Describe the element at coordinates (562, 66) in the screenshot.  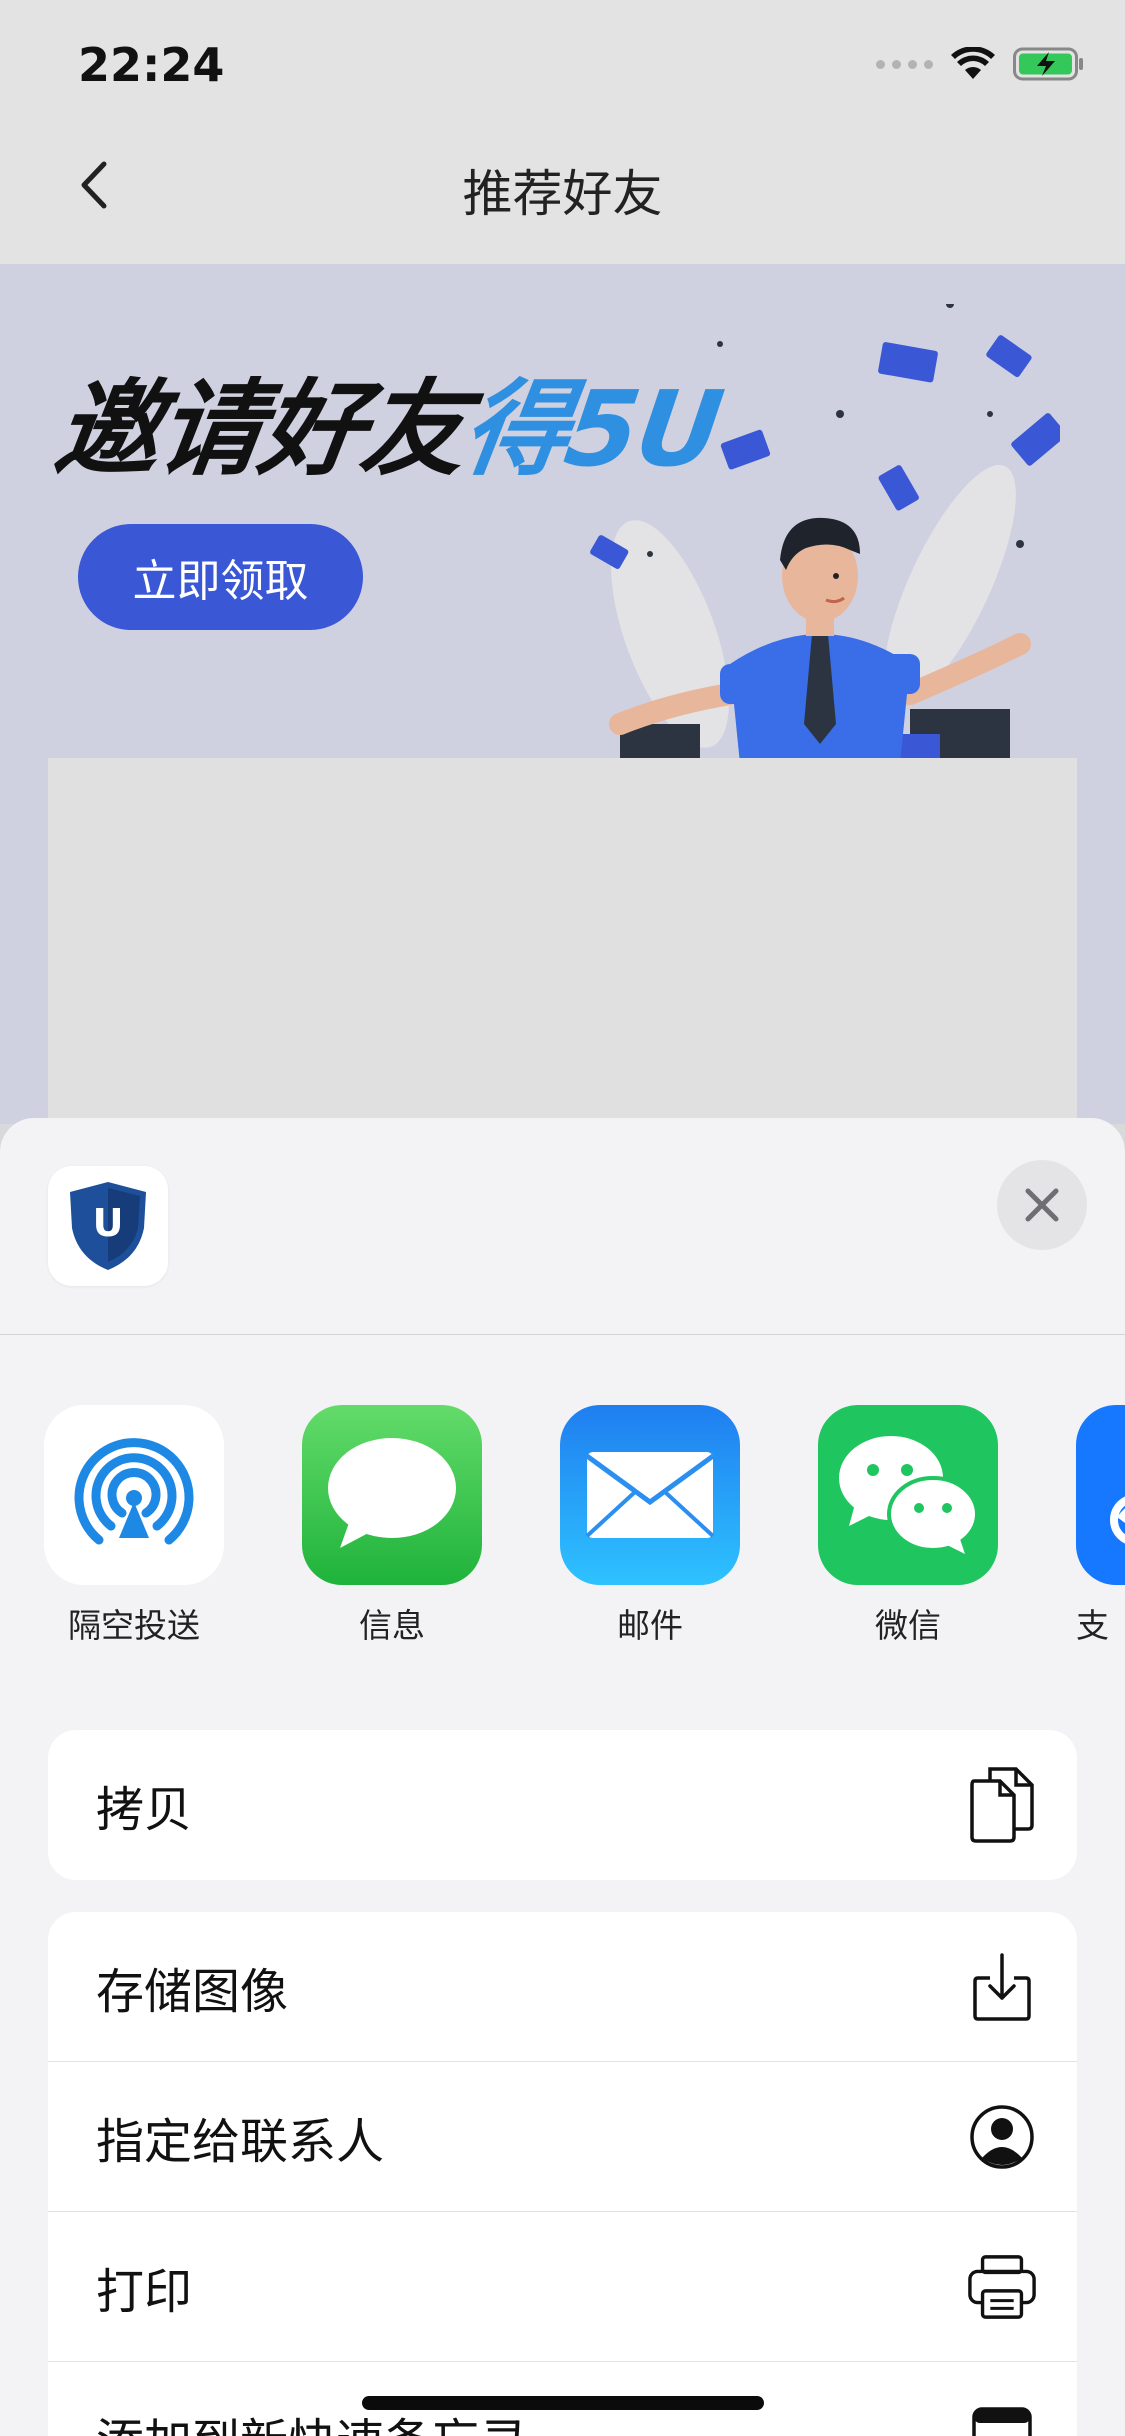
I see `status-bar: 22:24` at that location.